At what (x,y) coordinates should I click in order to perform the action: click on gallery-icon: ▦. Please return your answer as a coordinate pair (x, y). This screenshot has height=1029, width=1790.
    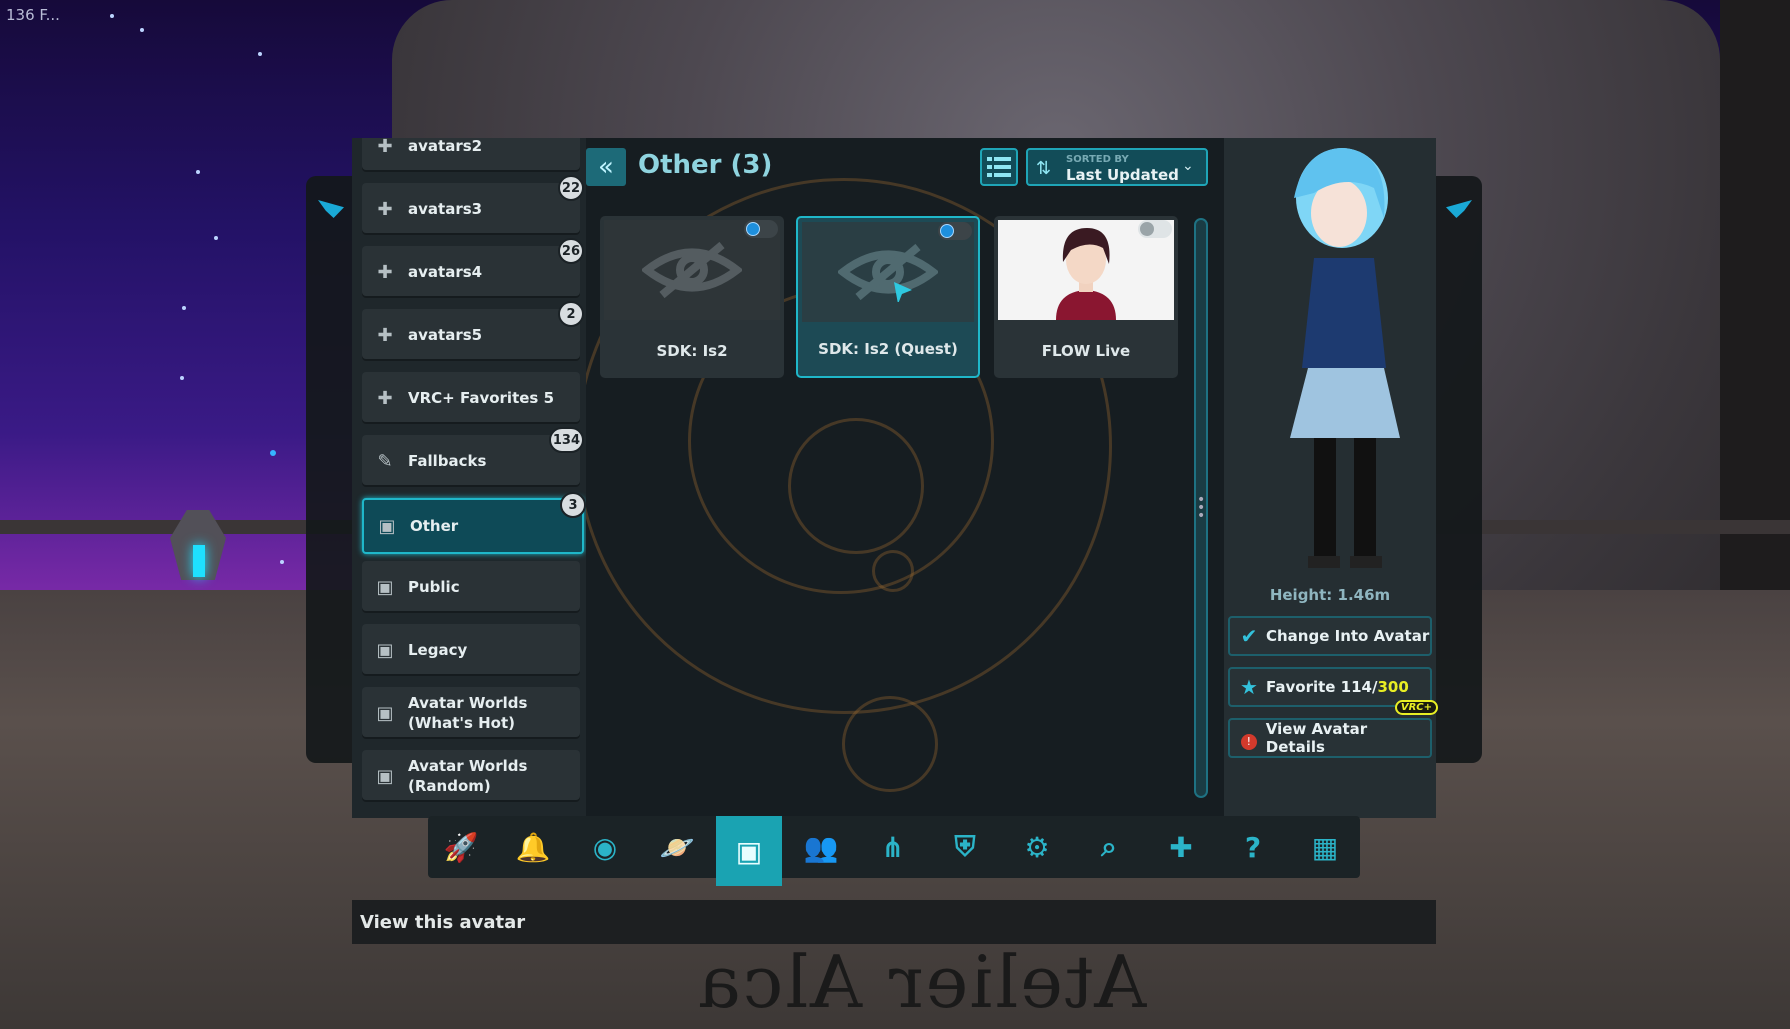
    Looking at the image, I should click on (1325, 847).